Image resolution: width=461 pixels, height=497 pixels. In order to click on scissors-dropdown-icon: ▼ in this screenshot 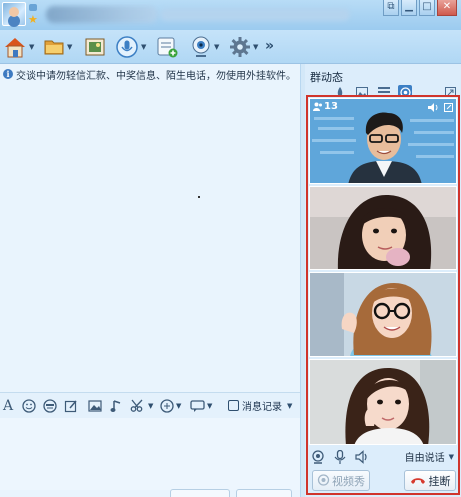, I will do `click(150, 406)`.